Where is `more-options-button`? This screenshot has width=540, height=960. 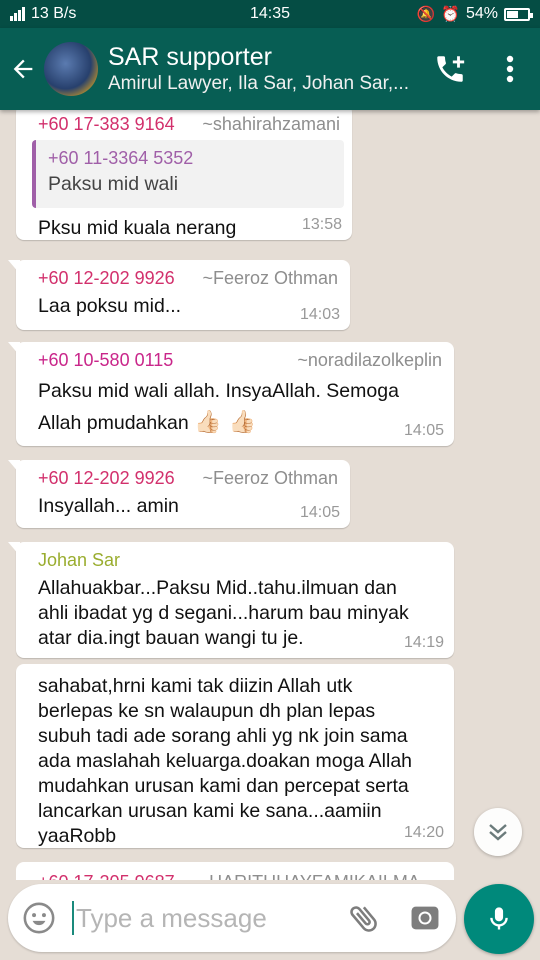
more-options-button is located at coordinates (510, 69).